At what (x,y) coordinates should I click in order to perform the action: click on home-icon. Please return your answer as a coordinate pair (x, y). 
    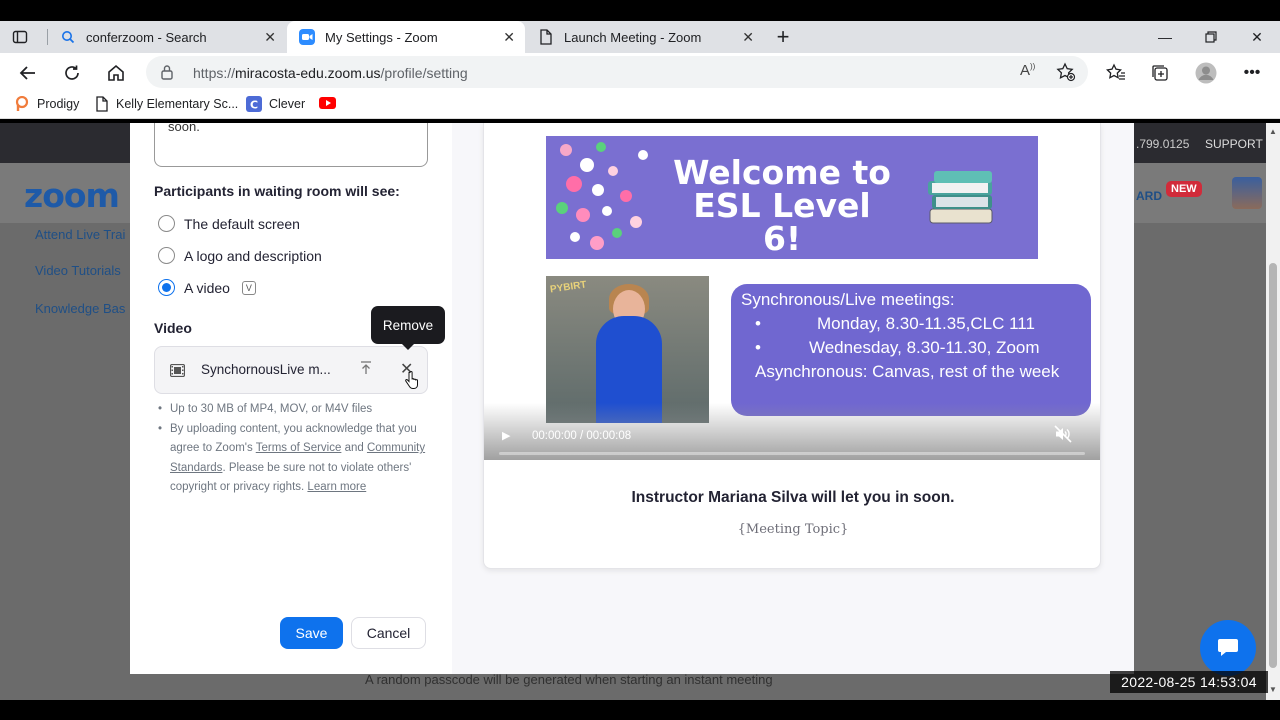
    Looking at the image, I should click on (116, 72).